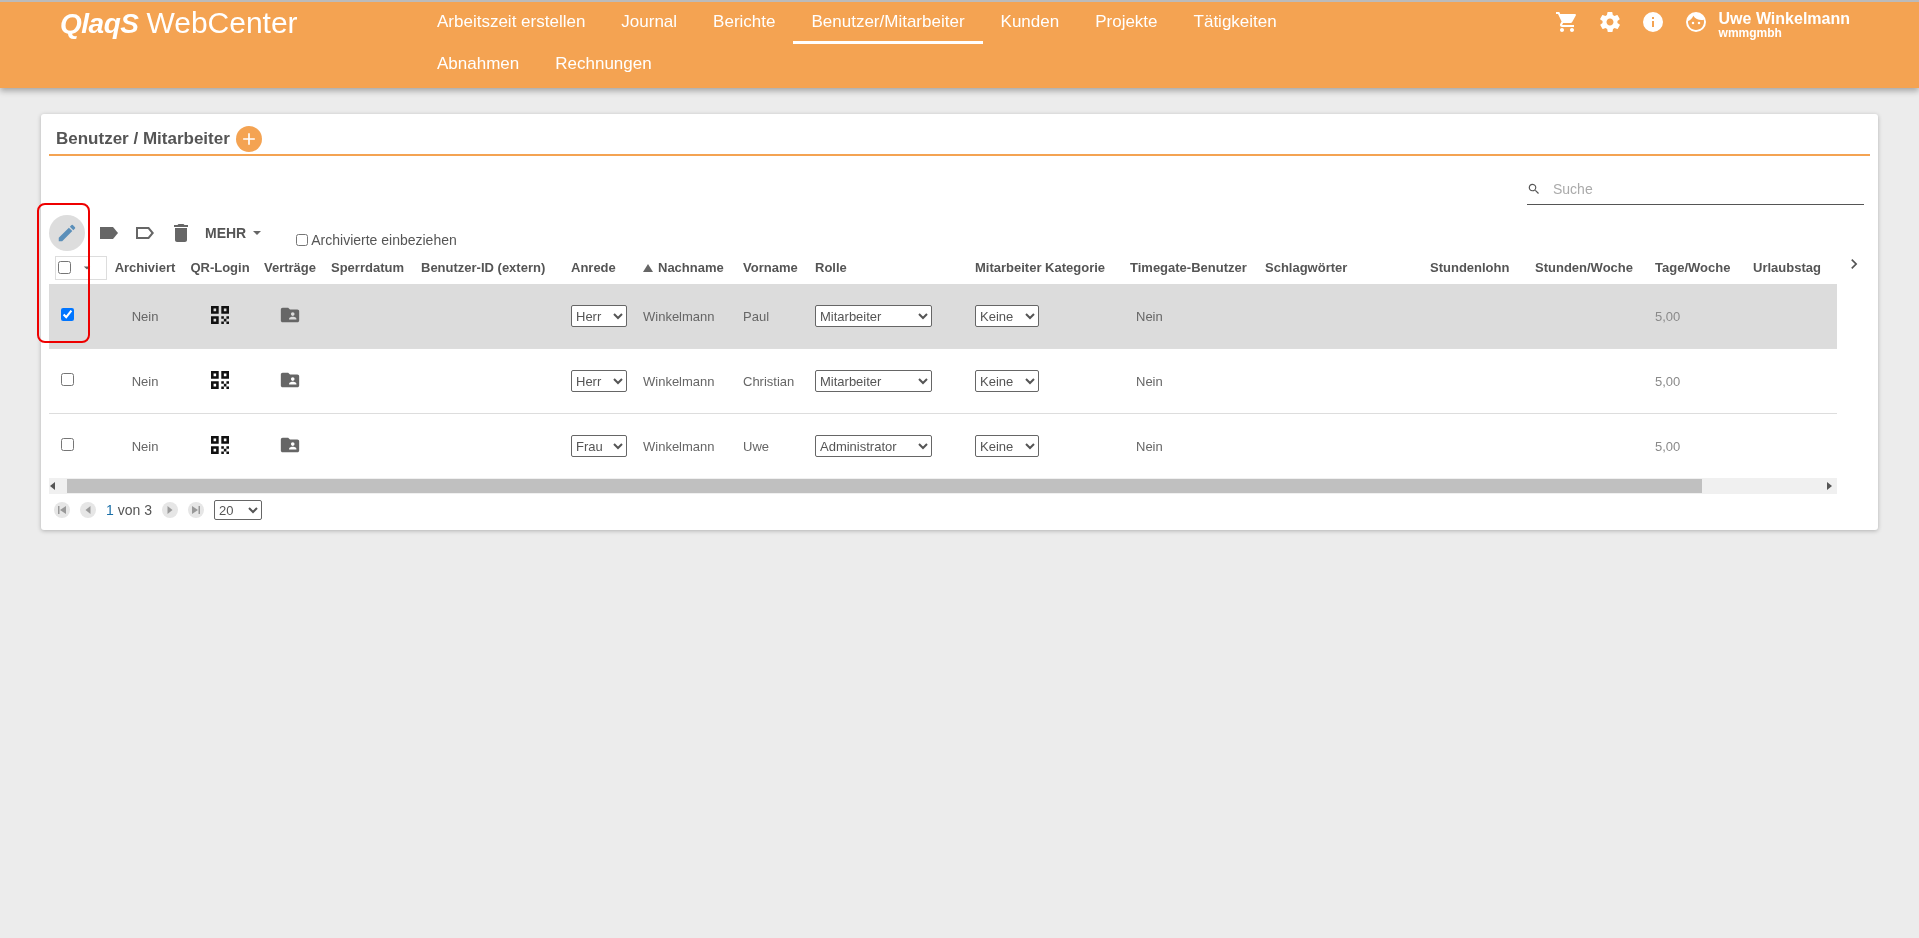  Describe the element at coordinates (1191, 267) in the screenshot. I see `column-header: Timegate-Benutzer` at that location.